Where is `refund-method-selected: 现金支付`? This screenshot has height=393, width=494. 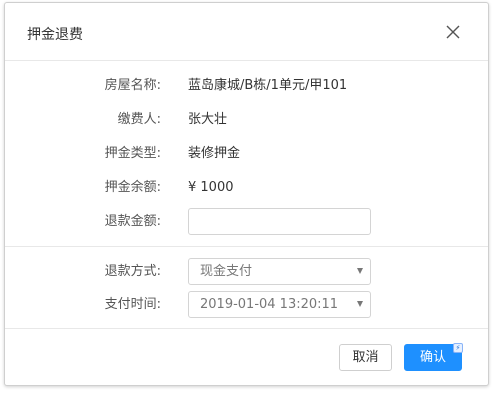
refund-method-selected: 现金支付 is located at coordinates (226, 271).